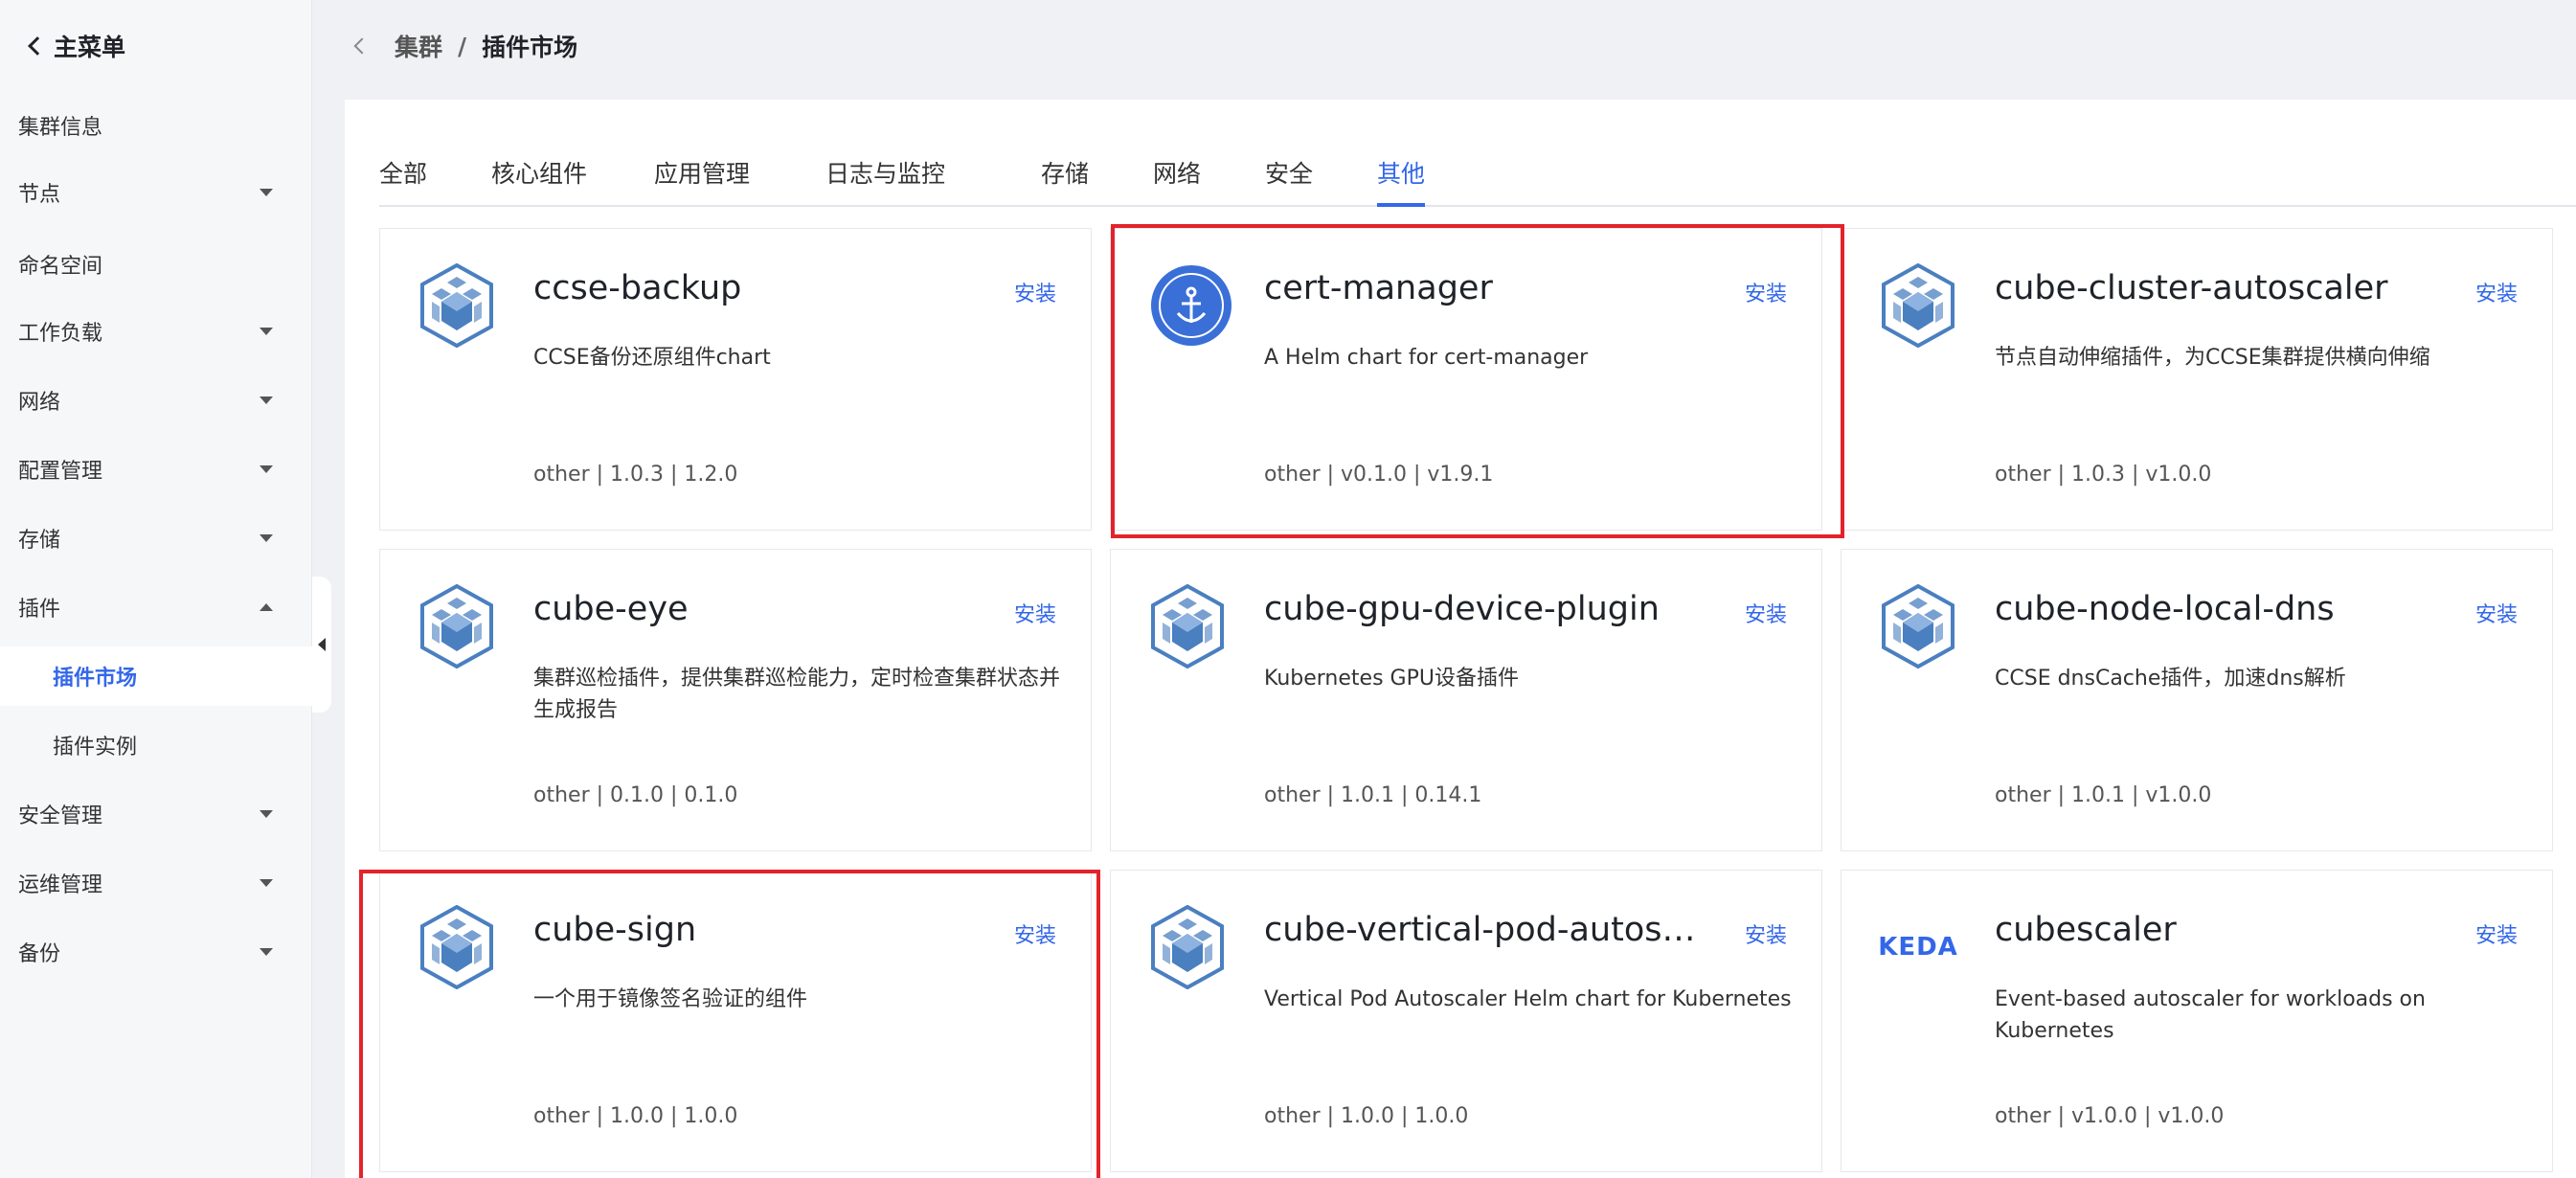 Image resolution: width=2576 pixels, height=1178 pixels. I want to click on tab-7: 安全, so click(1289, 175).